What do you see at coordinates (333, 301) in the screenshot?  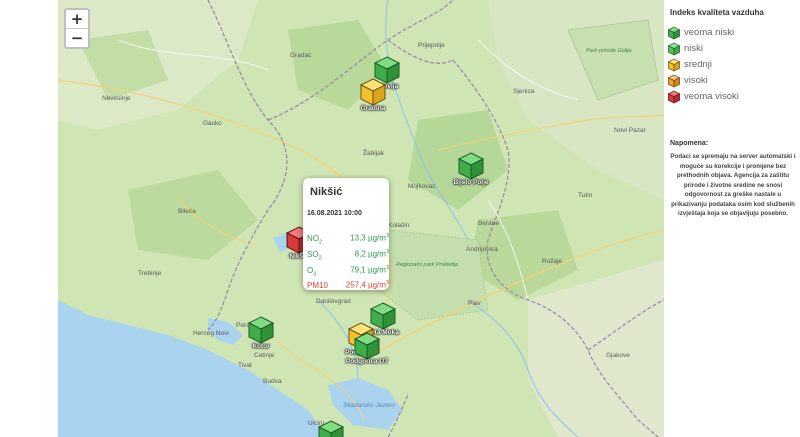 I see `place-label-danilovgrad: Danilovgrad` at bounding box center [333, 301].